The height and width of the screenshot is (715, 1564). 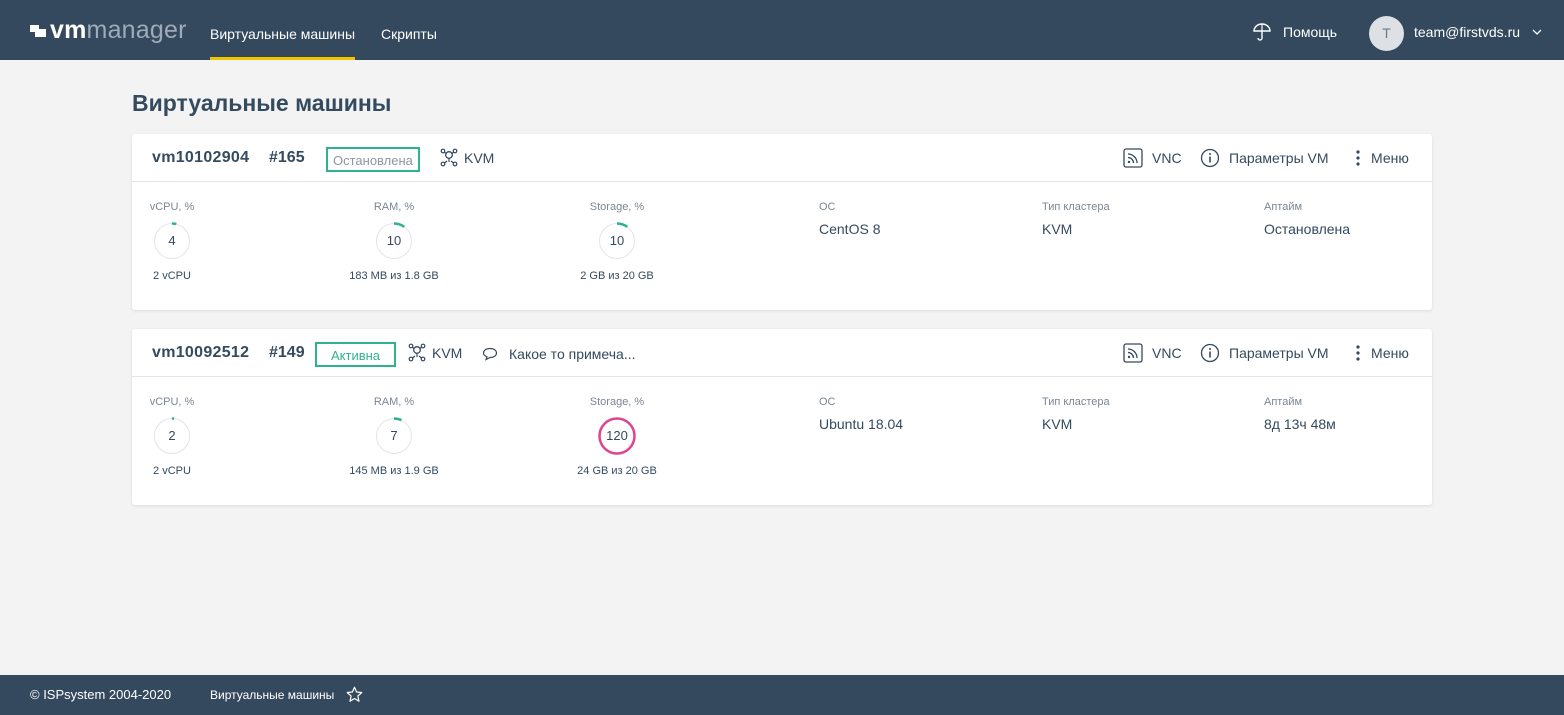 What do you see at coordinates (38, 30) in the screenshot?
I see `logo-mark-icon` at bounding box center [38, 30].